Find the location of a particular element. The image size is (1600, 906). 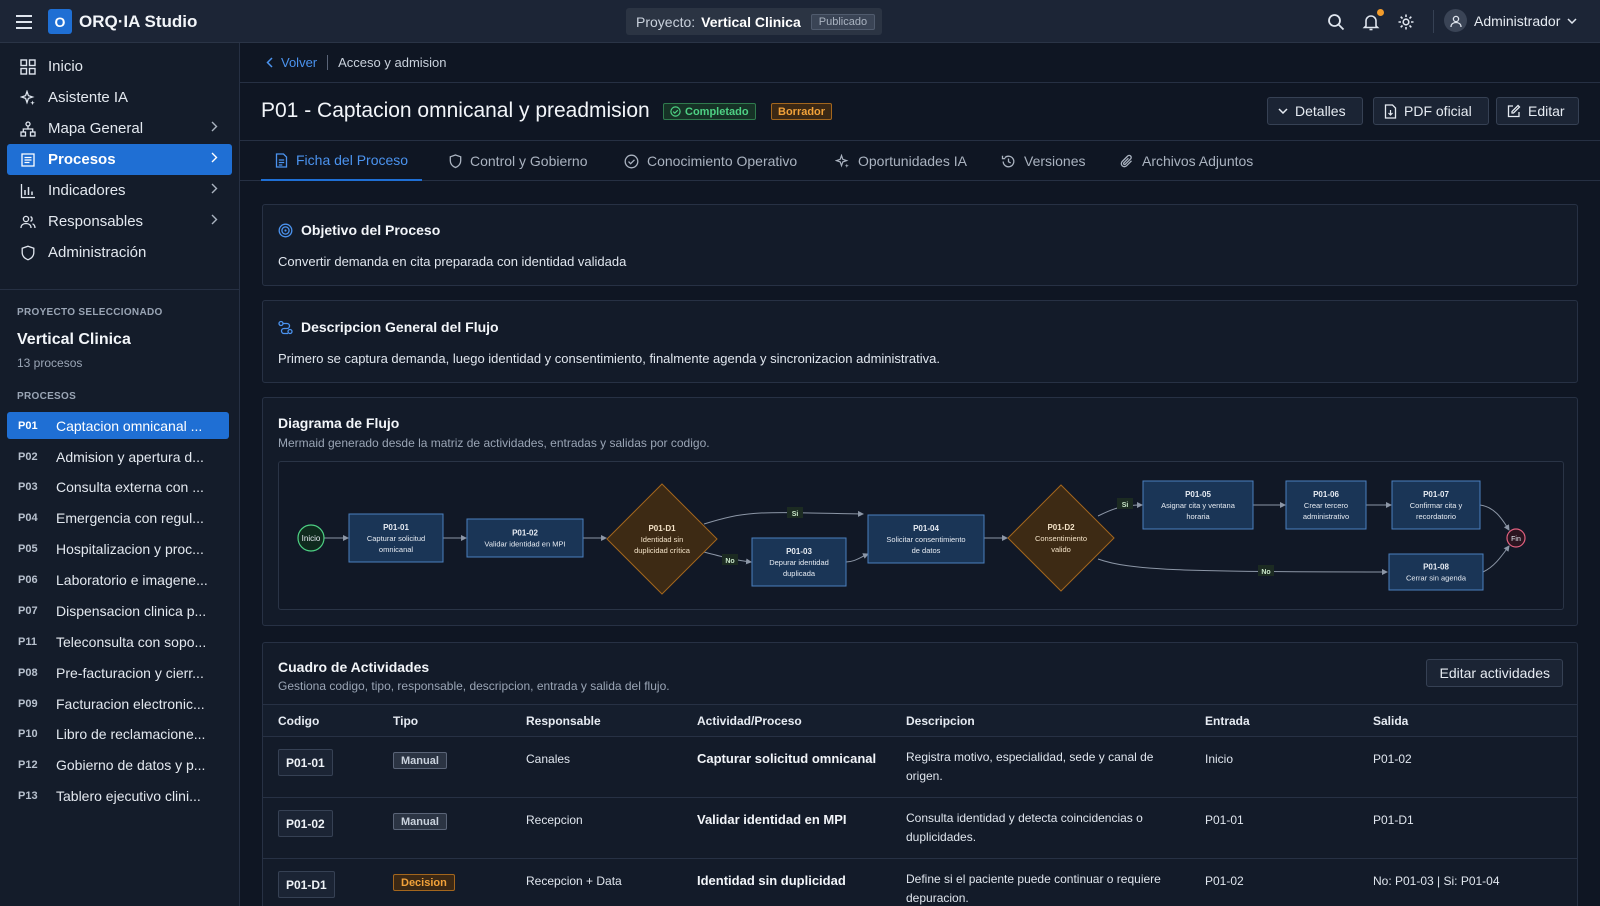

flow-node-label: horaria is located at coordinates (1198, 516).